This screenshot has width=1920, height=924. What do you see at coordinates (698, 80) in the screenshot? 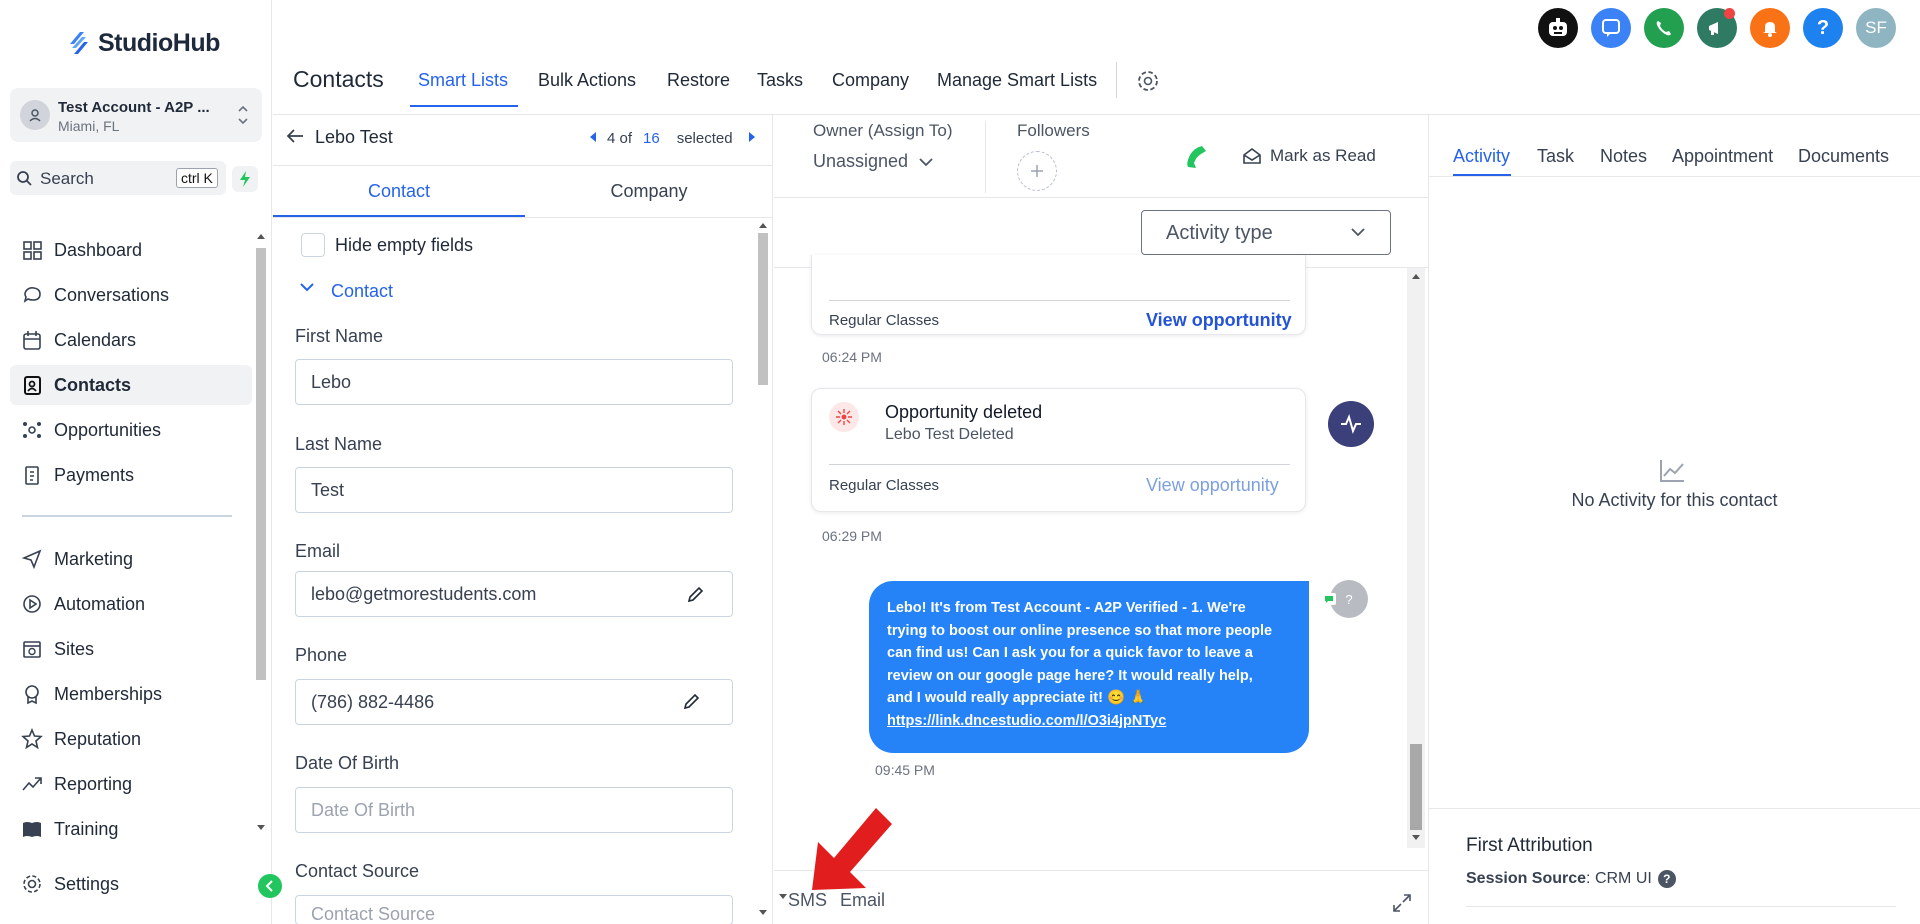
I see `tab-restore: Restore` at bounding box center [698, 80].